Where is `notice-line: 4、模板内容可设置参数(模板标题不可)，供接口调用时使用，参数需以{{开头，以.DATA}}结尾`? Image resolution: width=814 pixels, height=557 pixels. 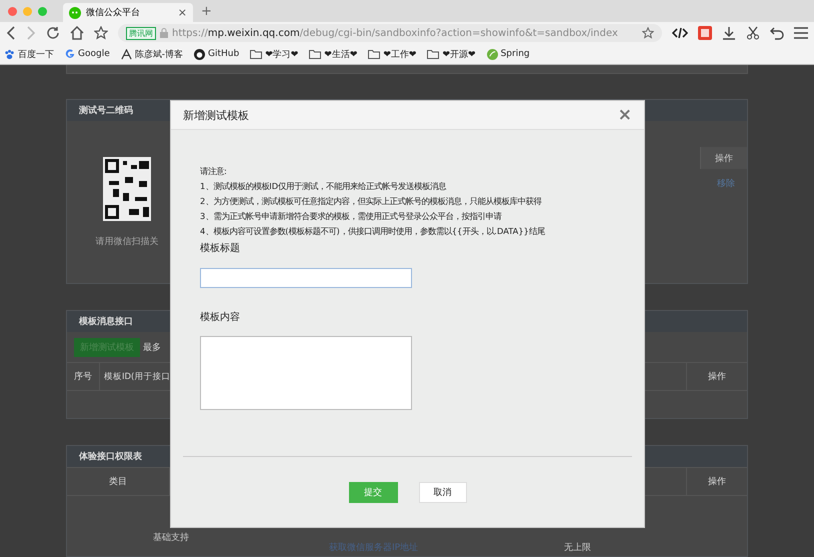
notice-line: 4、模板内容可设置参数(模板标题不可)，供接口调用时使用，参数需以{{开头，以.DATA}}结尾 is located at coordinates (372, 231).